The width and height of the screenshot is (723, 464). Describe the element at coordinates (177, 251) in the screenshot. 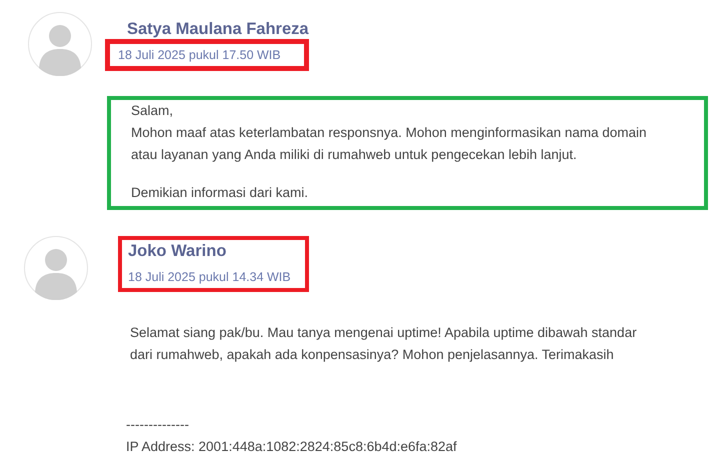

I see `author-name: Joko Warino` at that location.